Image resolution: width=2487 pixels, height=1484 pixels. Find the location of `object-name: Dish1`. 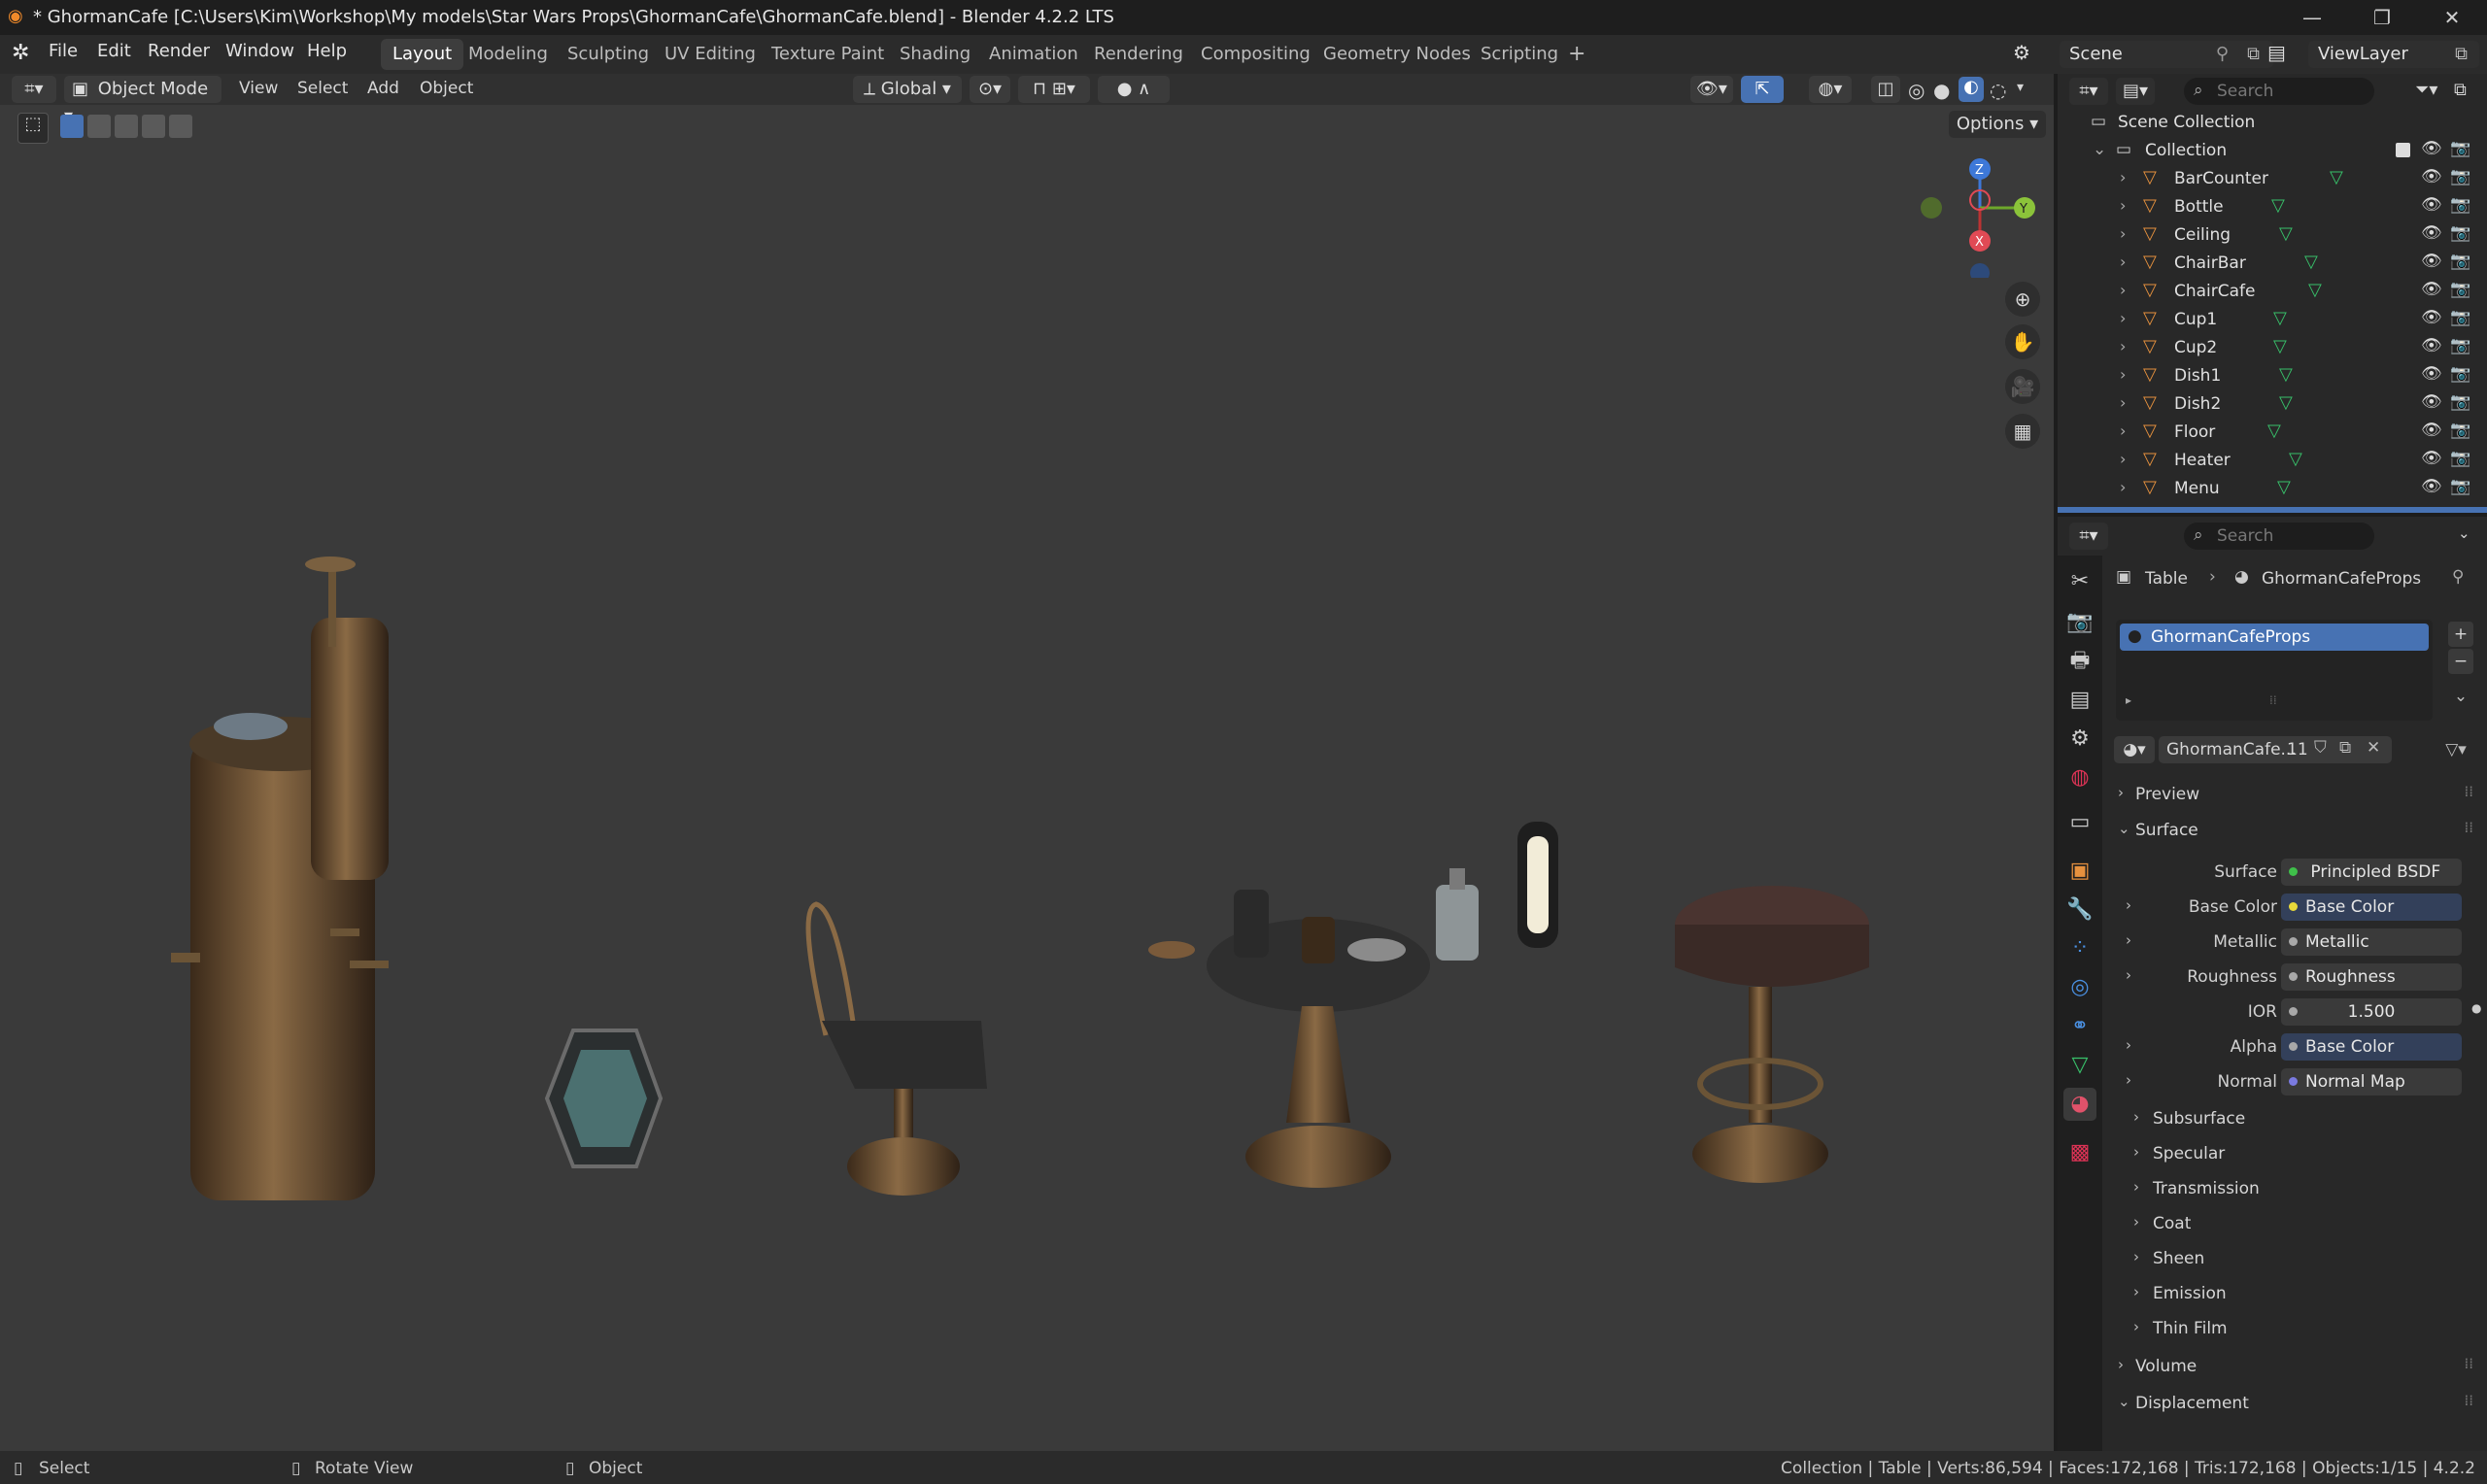

object-name: Dish1 is located at coordinates (2197, 376).